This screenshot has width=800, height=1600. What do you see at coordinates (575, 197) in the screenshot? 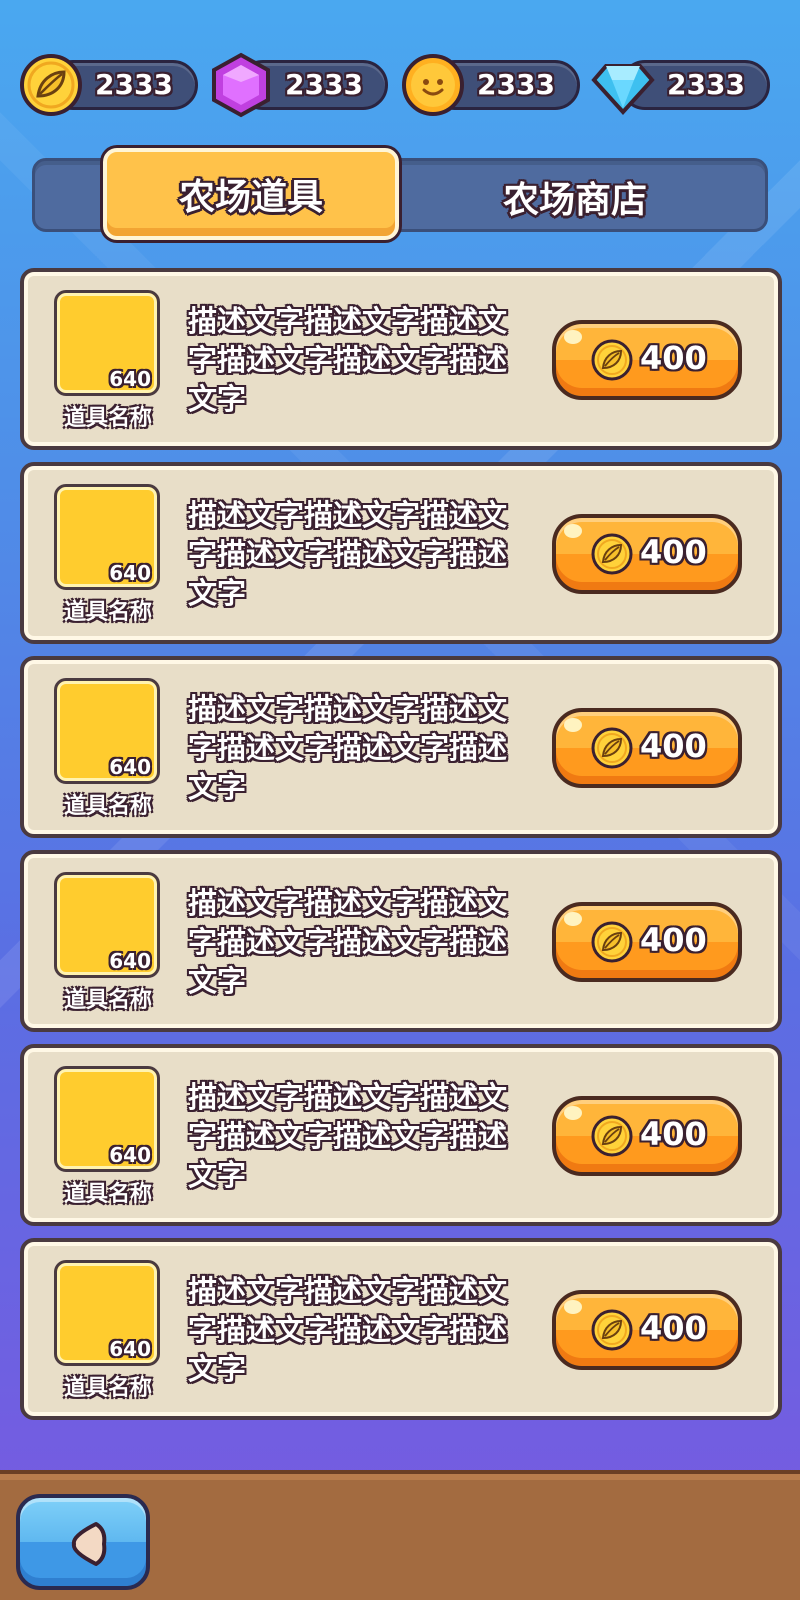
I see `tab-farm-shop: 农场商店` at bounding box center [575, 197].